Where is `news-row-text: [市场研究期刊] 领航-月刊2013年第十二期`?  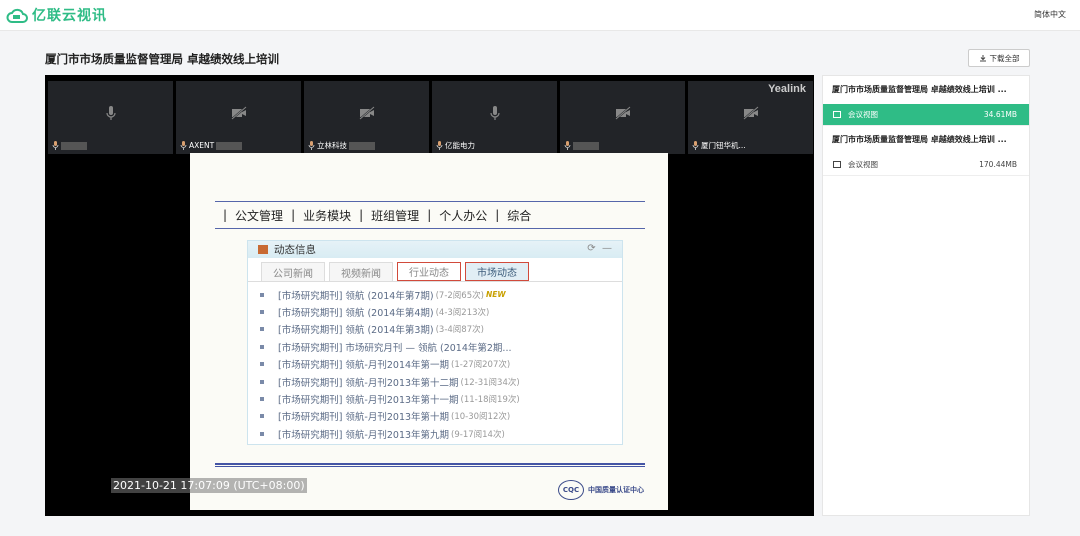
news-row-text: [市场研究期刊] 领航-月刊2013年第十二期 is located at coordinates (368, 383).